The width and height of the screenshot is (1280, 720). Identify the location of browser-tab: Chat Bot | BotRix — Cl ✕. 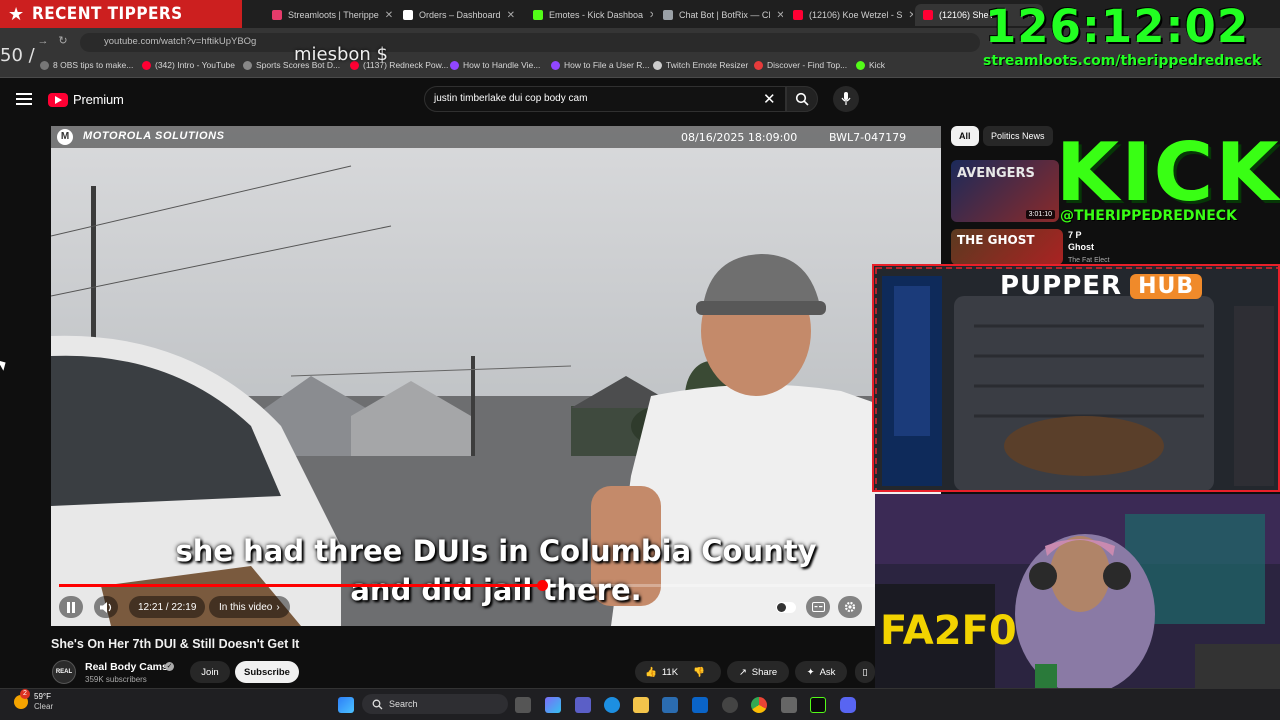
(719, 15).